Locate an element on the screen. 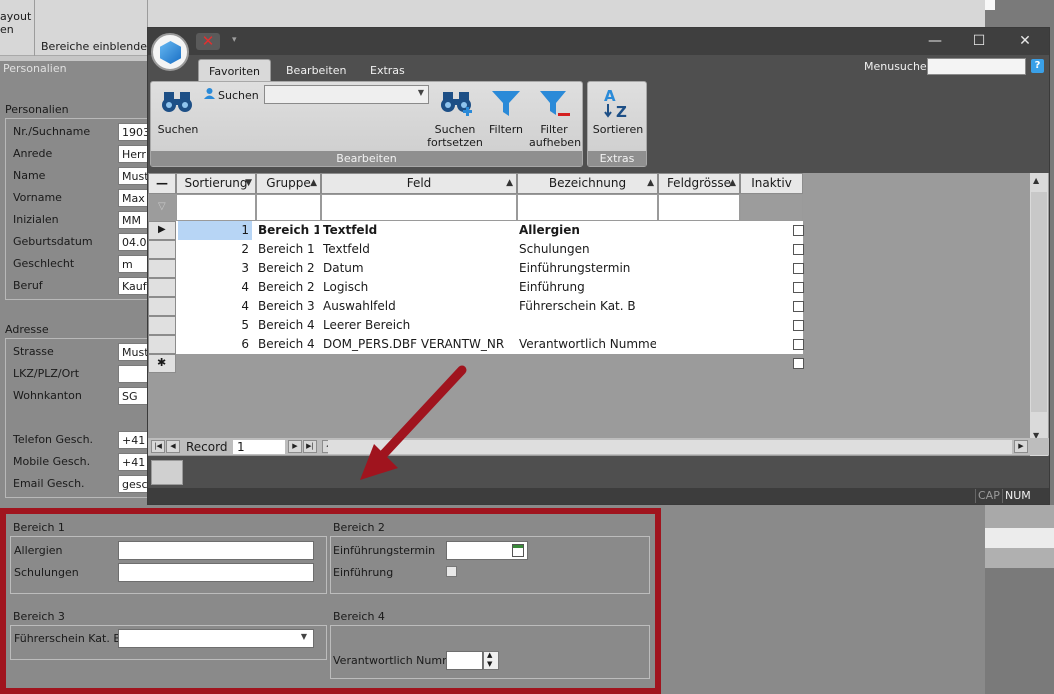 This screenshot has height=694, width=1054. field-wohnkanton: SG is located at coordinates (133, 396).